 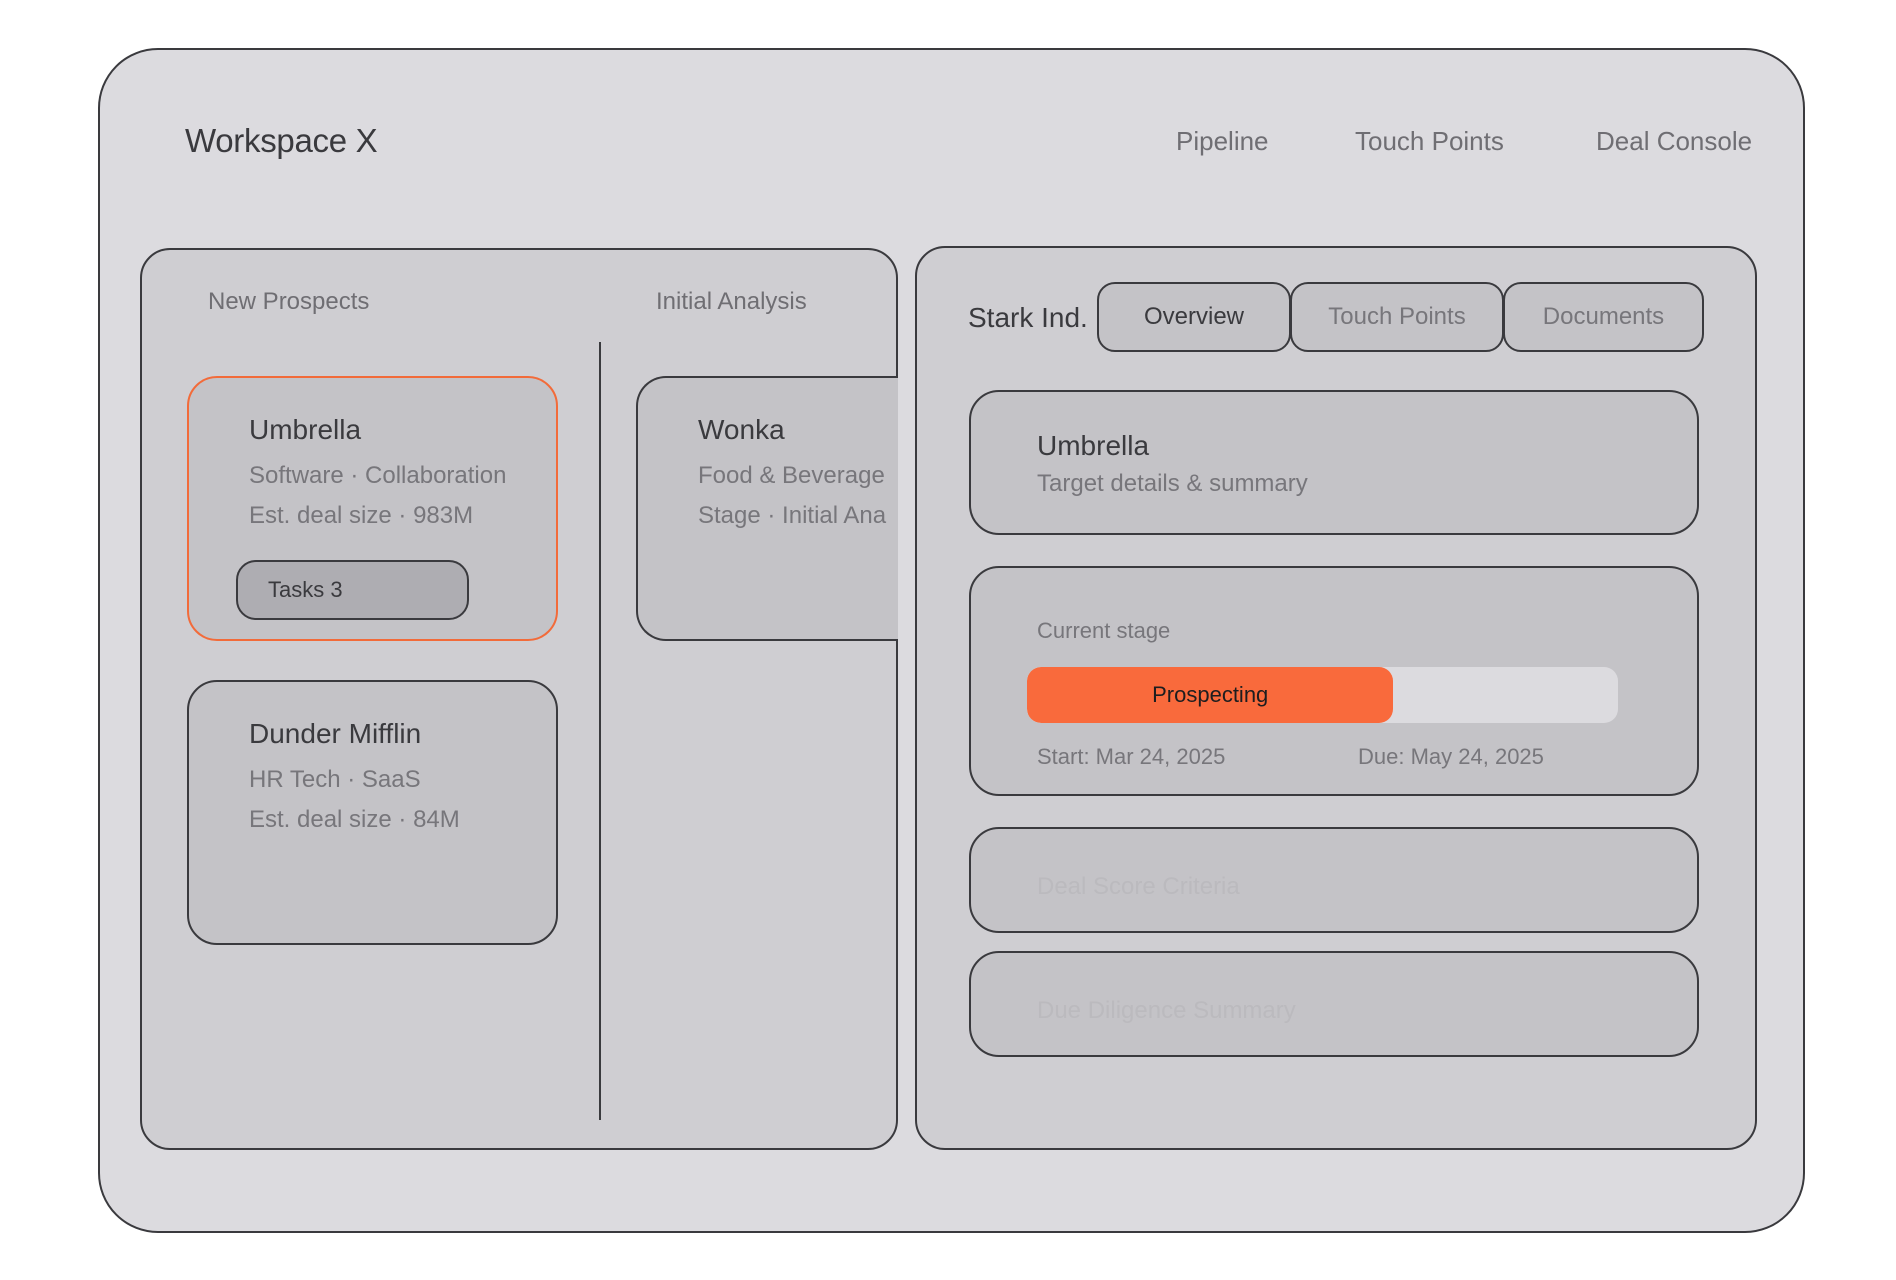 What do you see at coordinates (1334, 1004) in the screenshot?
I see `due-diligence-card: Due Diligence Summary` at bounding box center [1334, 1004].